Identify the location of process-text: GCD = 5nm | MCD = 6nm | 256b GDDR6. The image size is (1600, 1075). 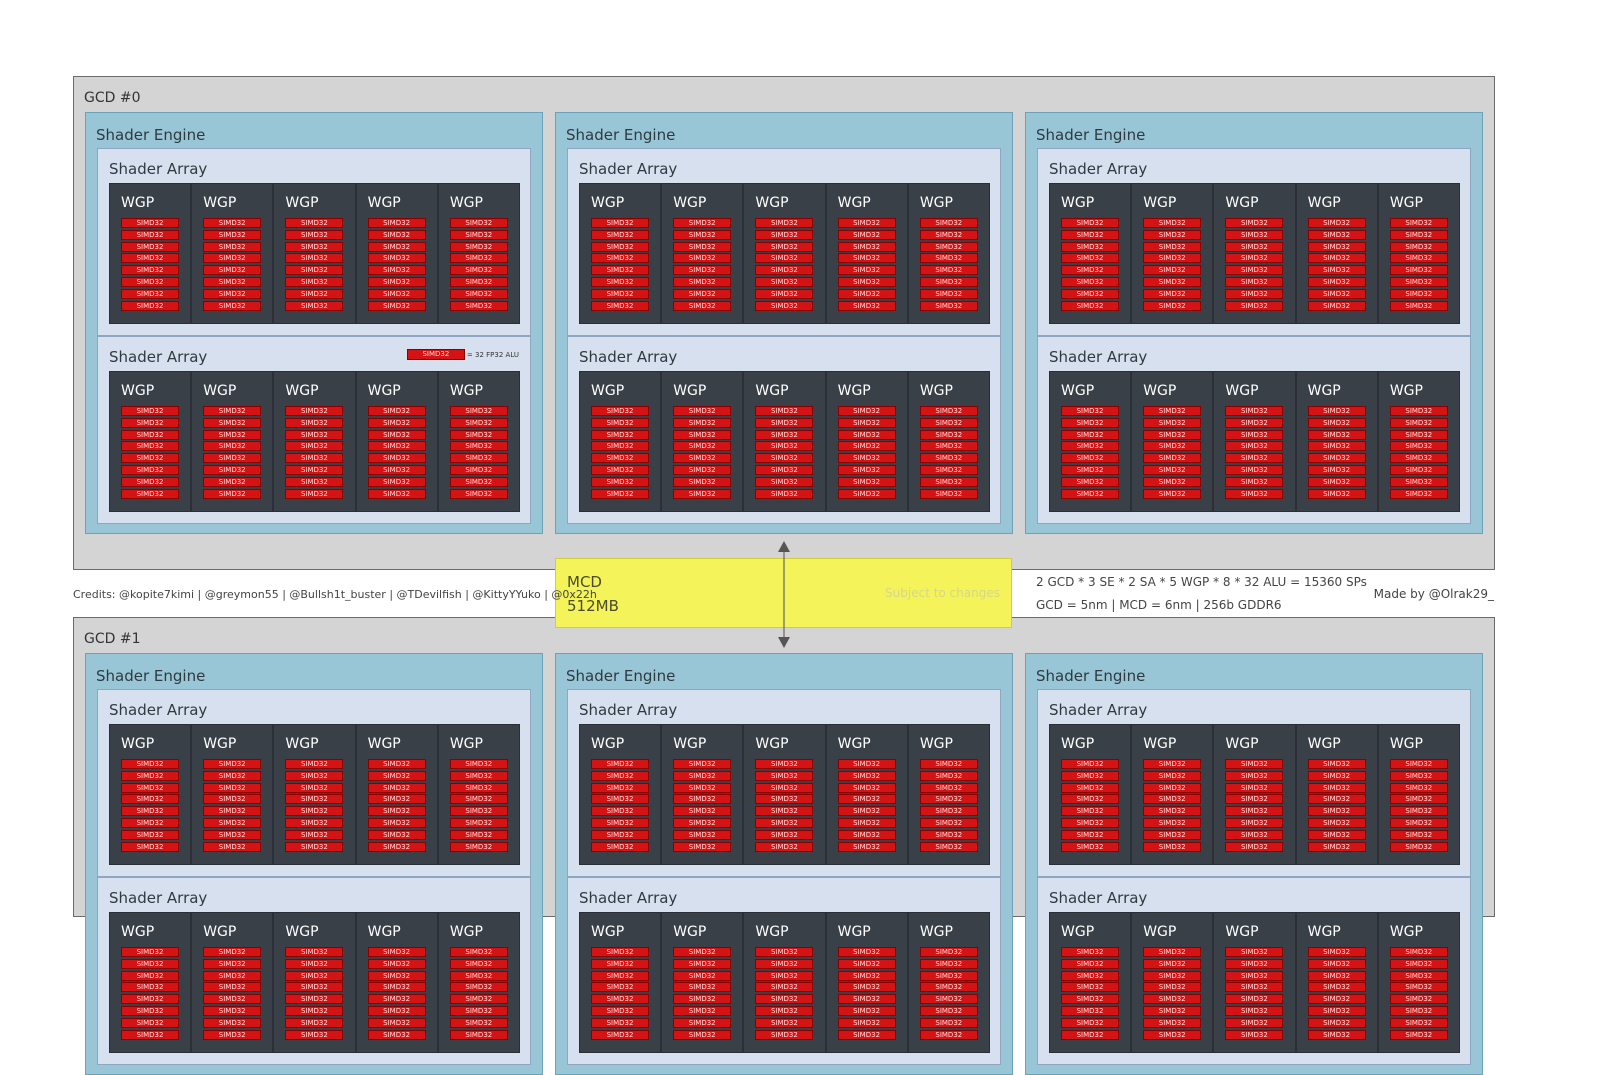
(1159, 605).